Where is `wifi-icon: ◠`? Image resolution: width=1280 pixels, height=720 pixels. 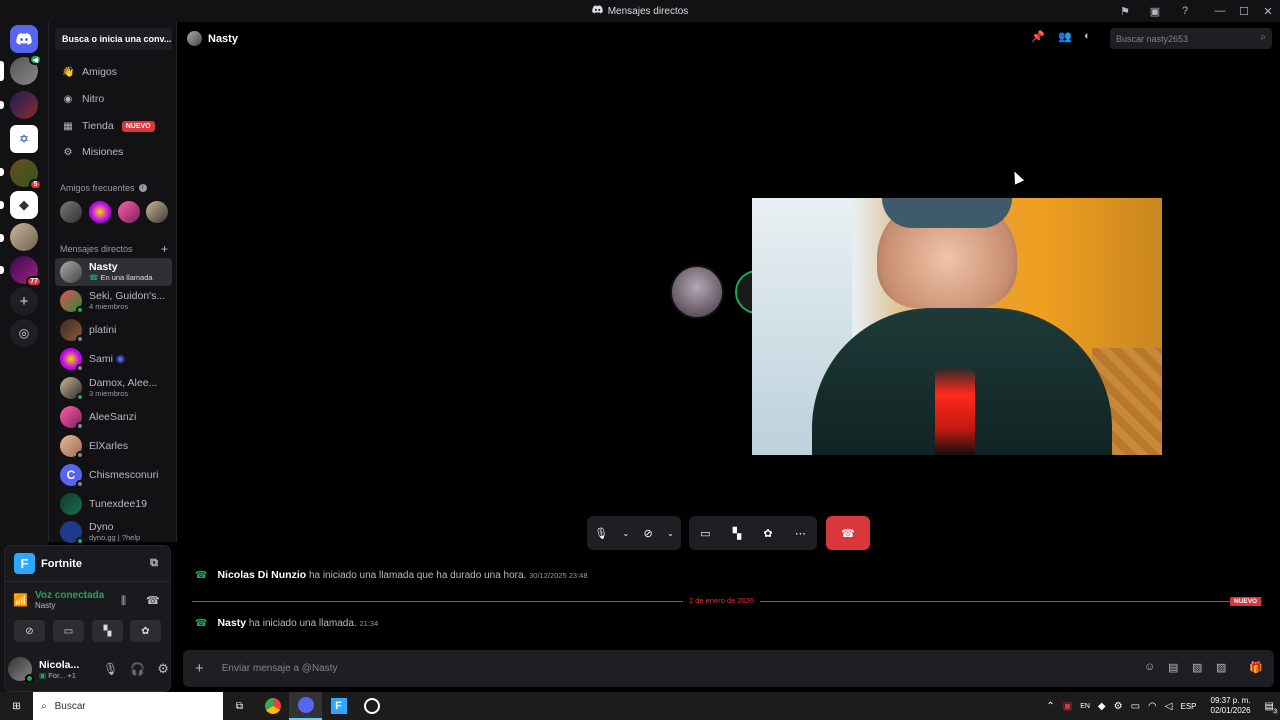 wifi-icon: ◠ is located at coordinates (1152, 706).